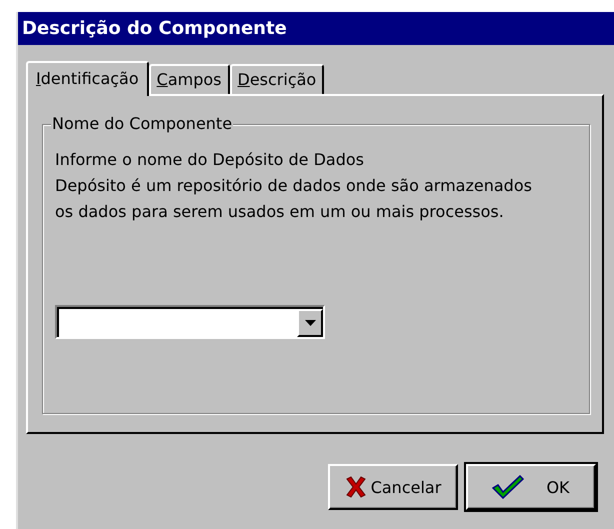 The image size is (614, 529). What do you see at coordinates (355, 487) in the screenshot?
I see `x-icon` at bounding box center [355, 487].